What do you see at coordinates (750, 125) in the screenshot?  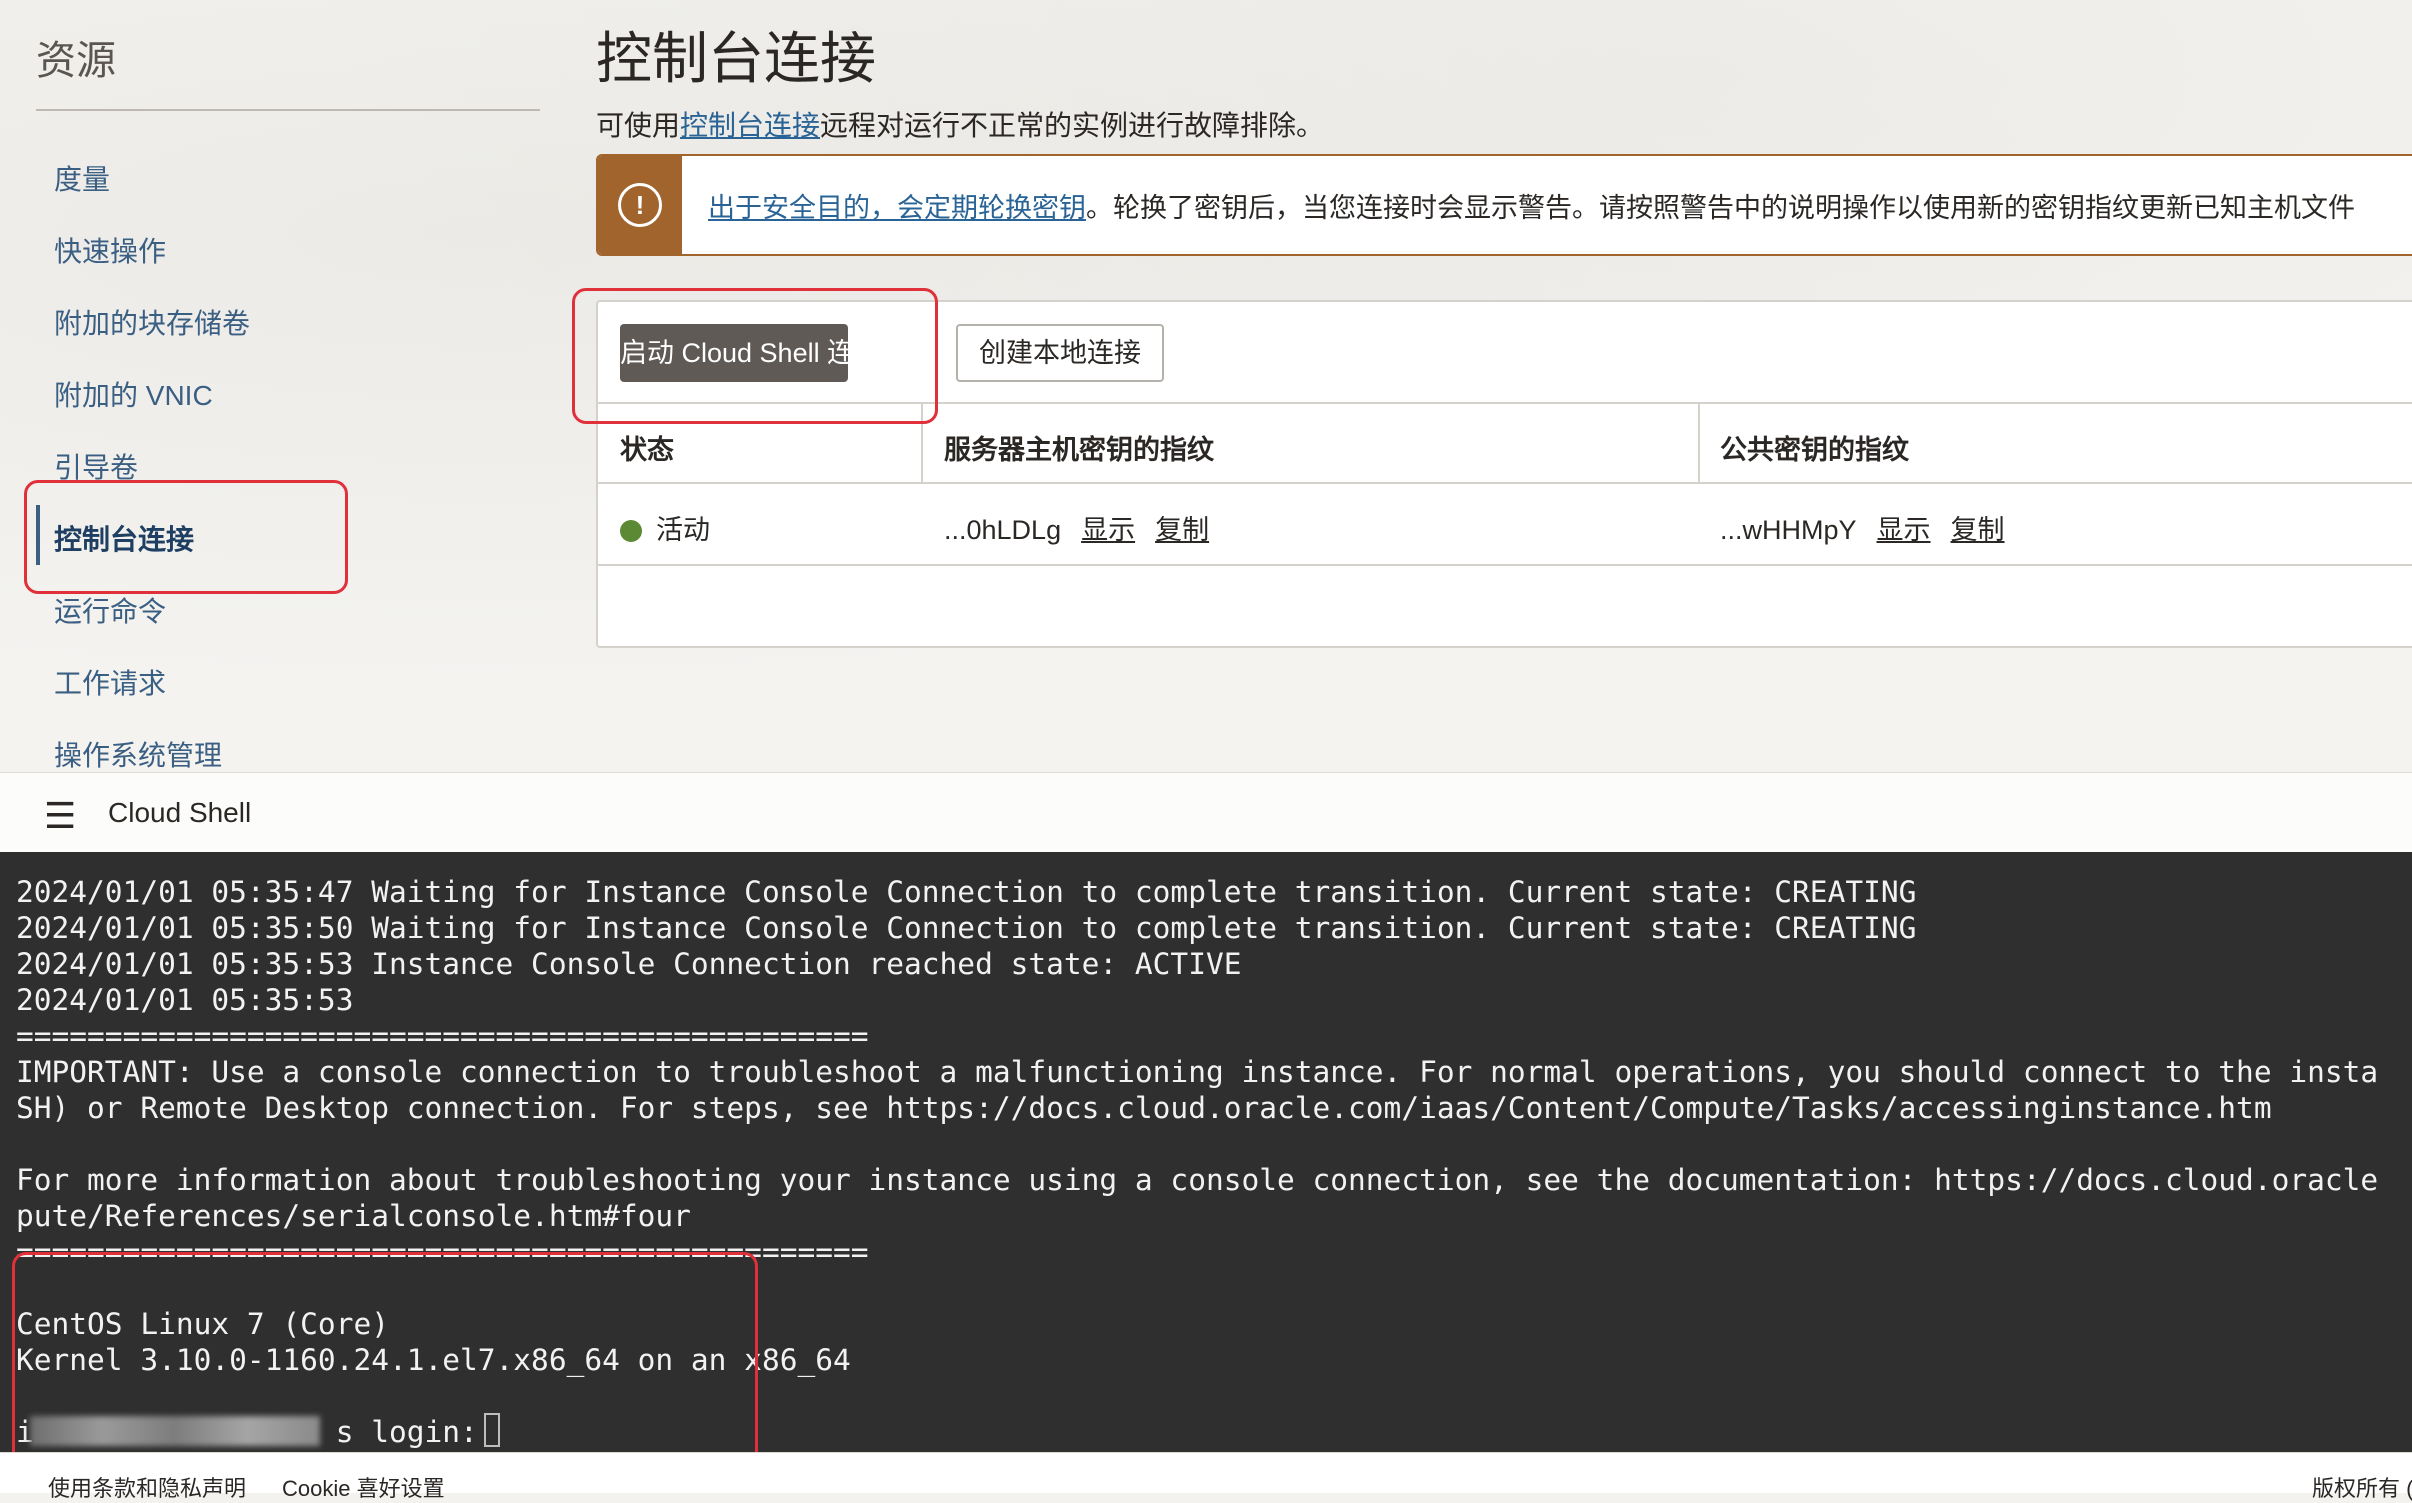 I see `console-connection-doc-link: 控制台连接` at bounding box center [750, 125].